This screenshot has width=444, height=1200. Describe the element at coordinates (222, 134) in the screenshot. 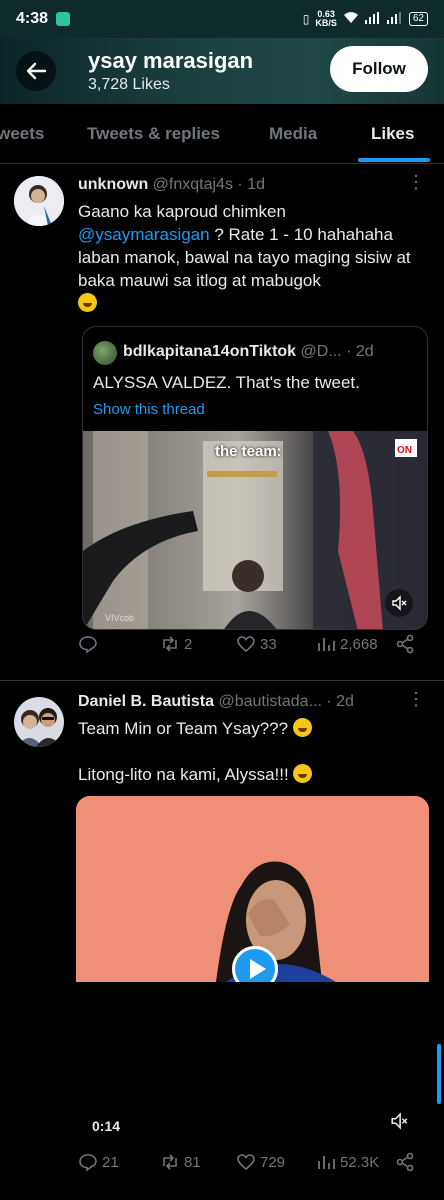

I see `profile-tabs: Tweets Tweets & replies Media Likes` at that location.